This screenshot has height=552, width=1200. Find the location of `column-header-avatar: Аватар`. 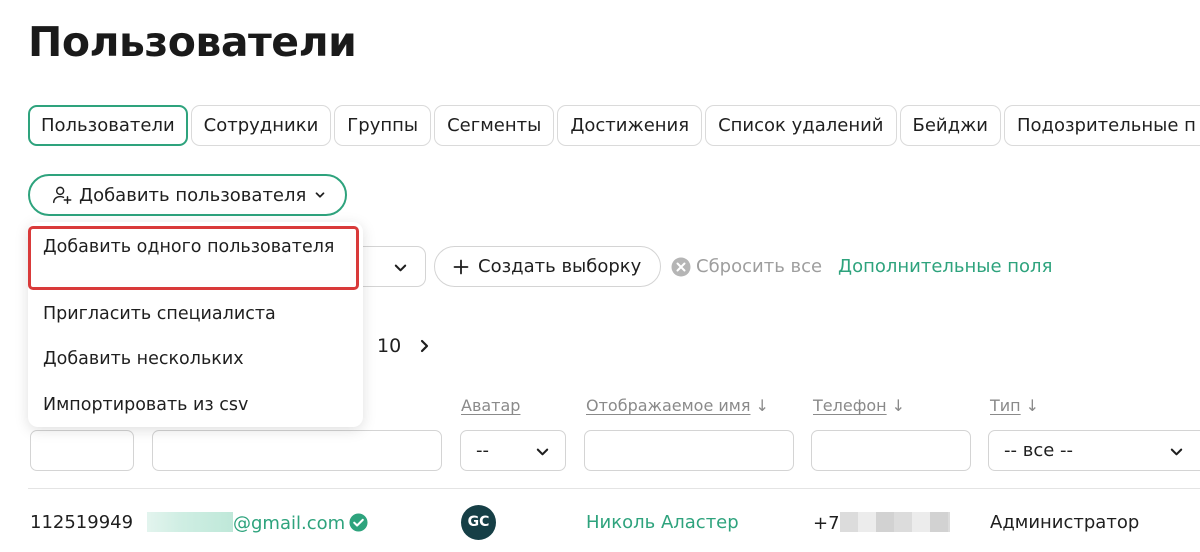

column-header-avatar: Аватар is located at coordinates (490, 405).